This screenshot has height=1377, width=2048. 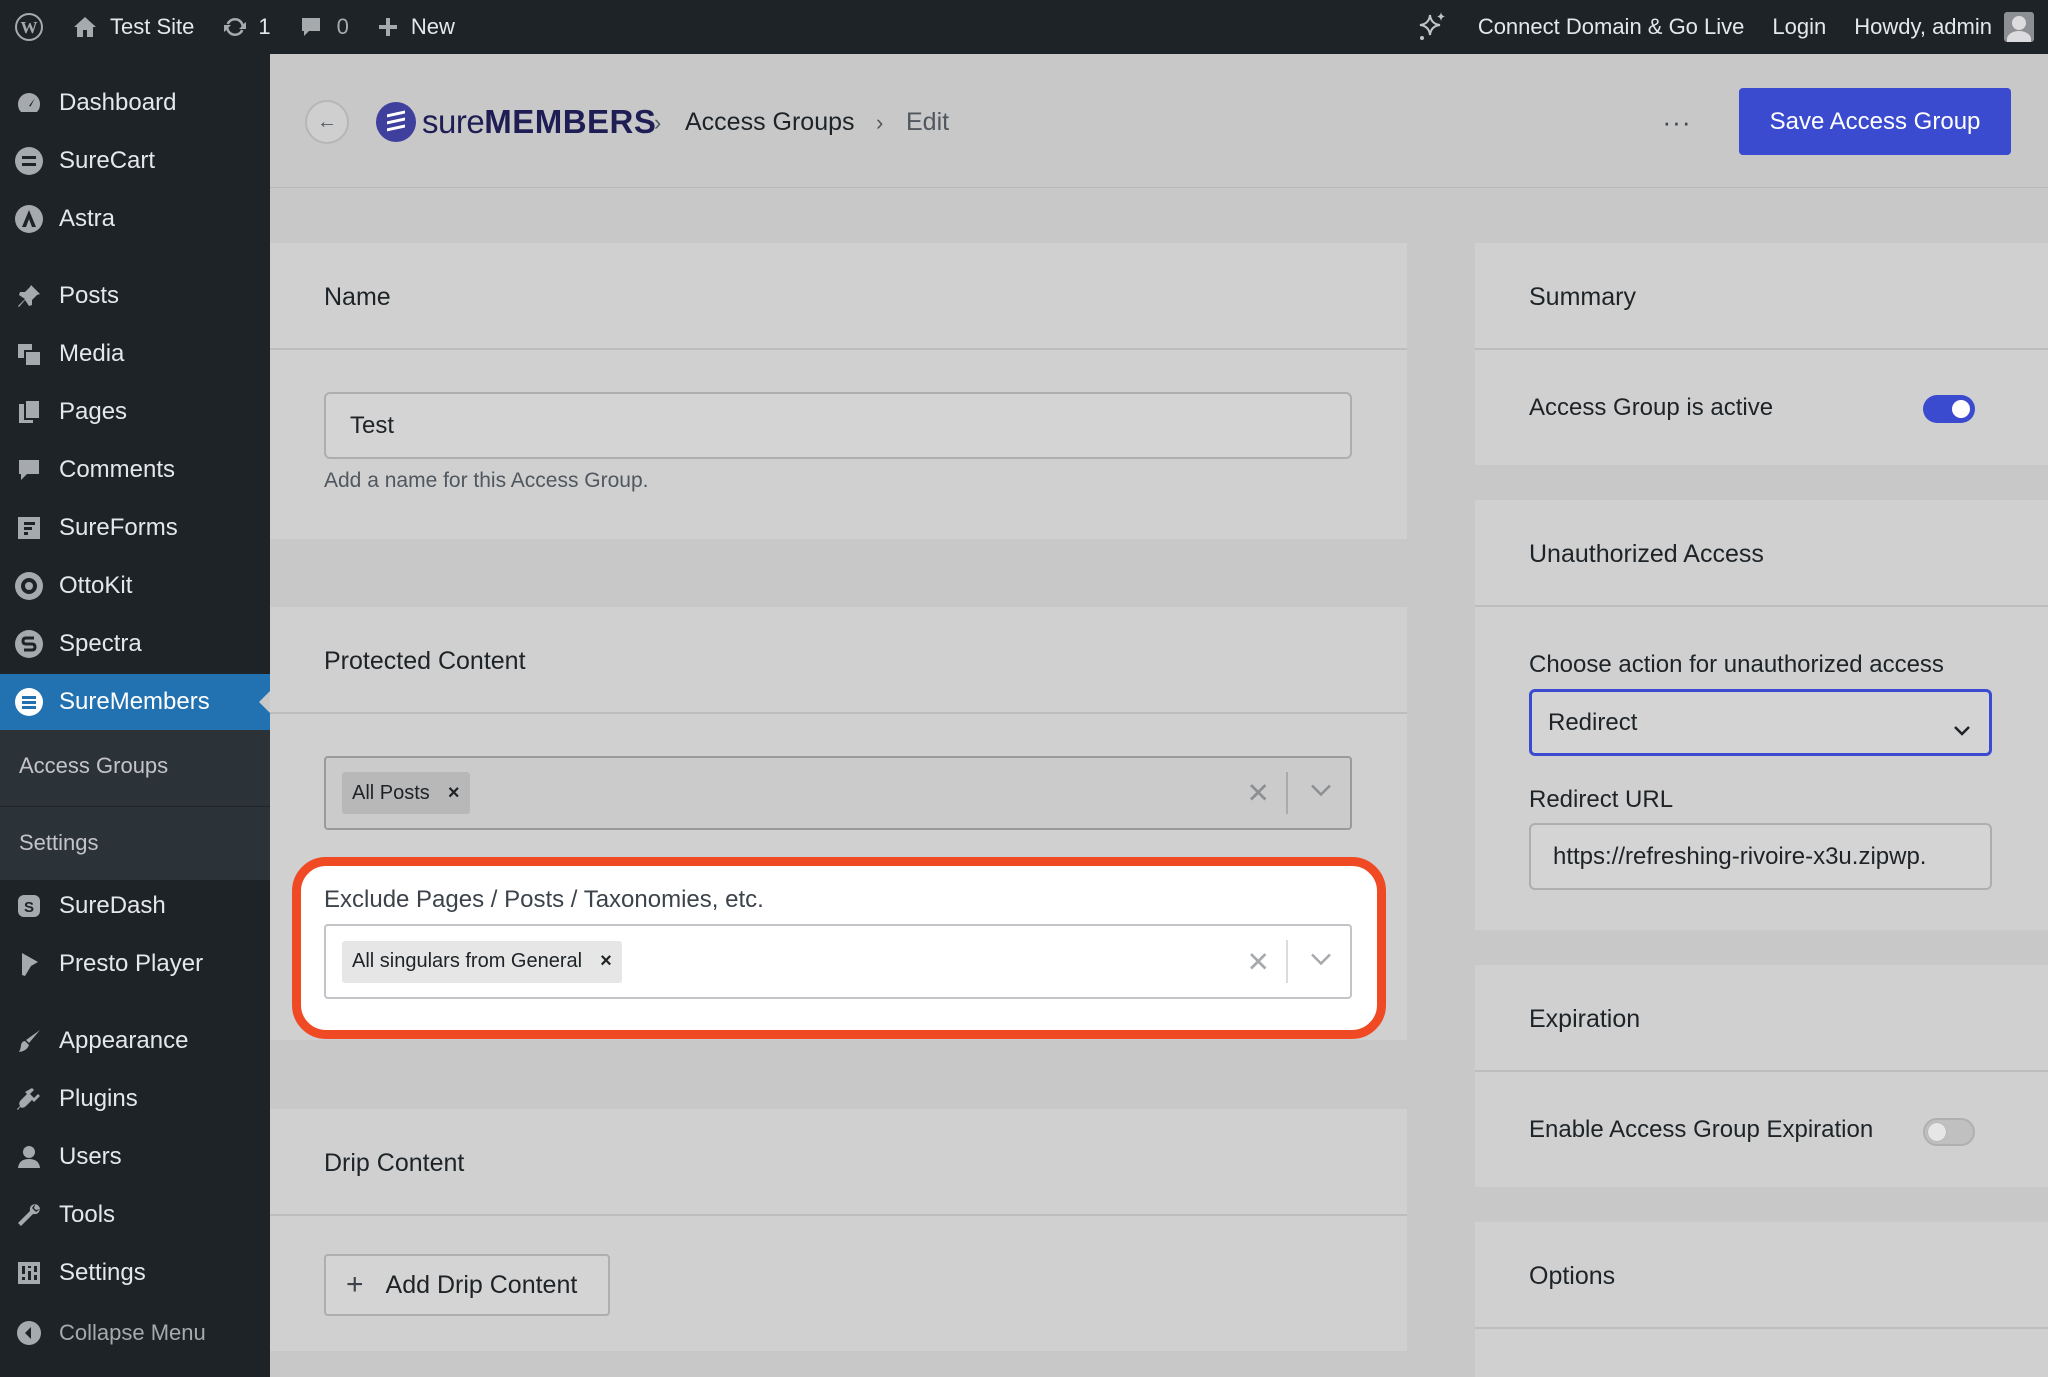 I want to click on menu-suredash: S SureDash, so click(x=135, y=906).